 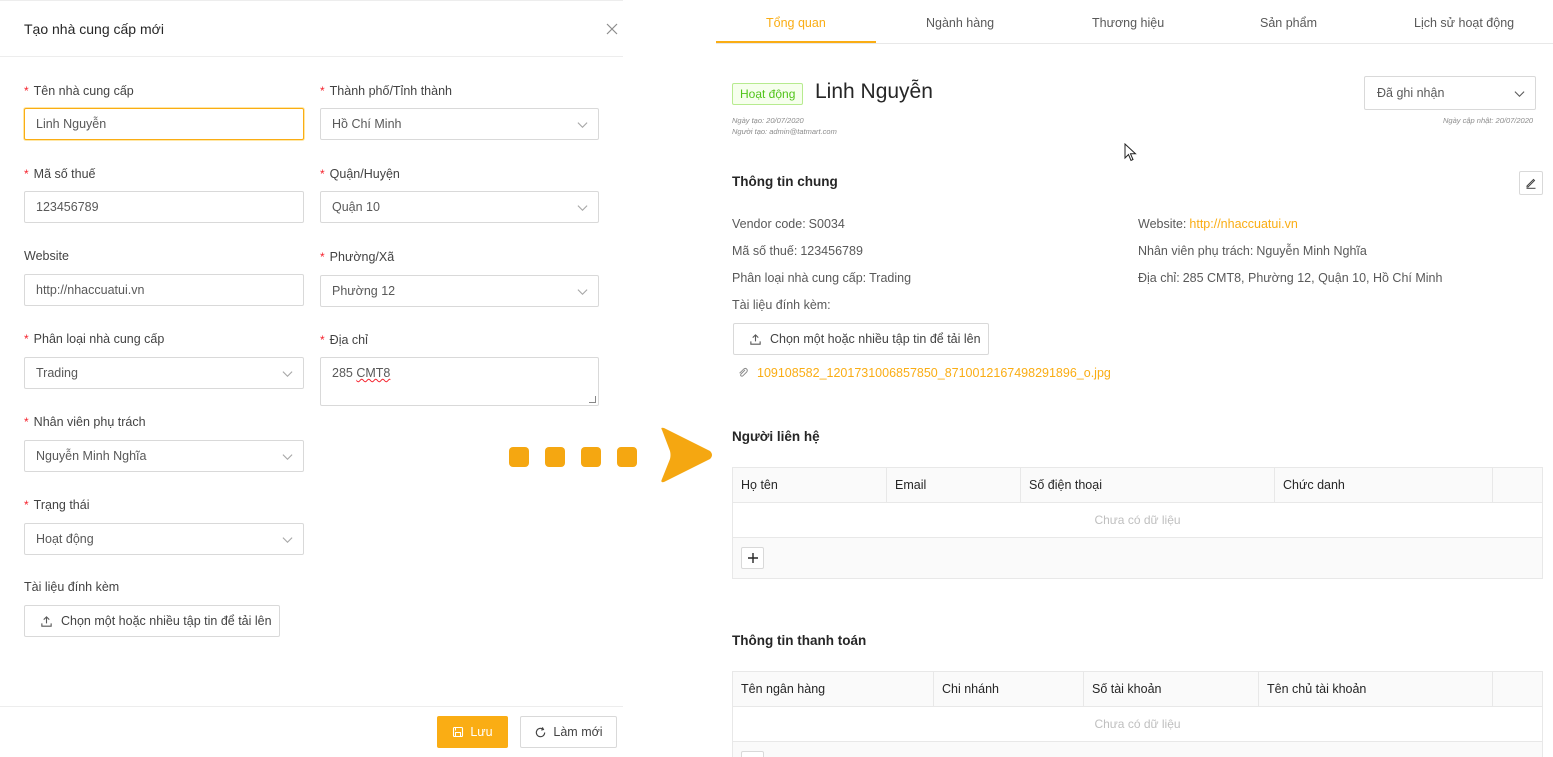 I want to click on active-tab-indicator, so click(x=796, y=42).